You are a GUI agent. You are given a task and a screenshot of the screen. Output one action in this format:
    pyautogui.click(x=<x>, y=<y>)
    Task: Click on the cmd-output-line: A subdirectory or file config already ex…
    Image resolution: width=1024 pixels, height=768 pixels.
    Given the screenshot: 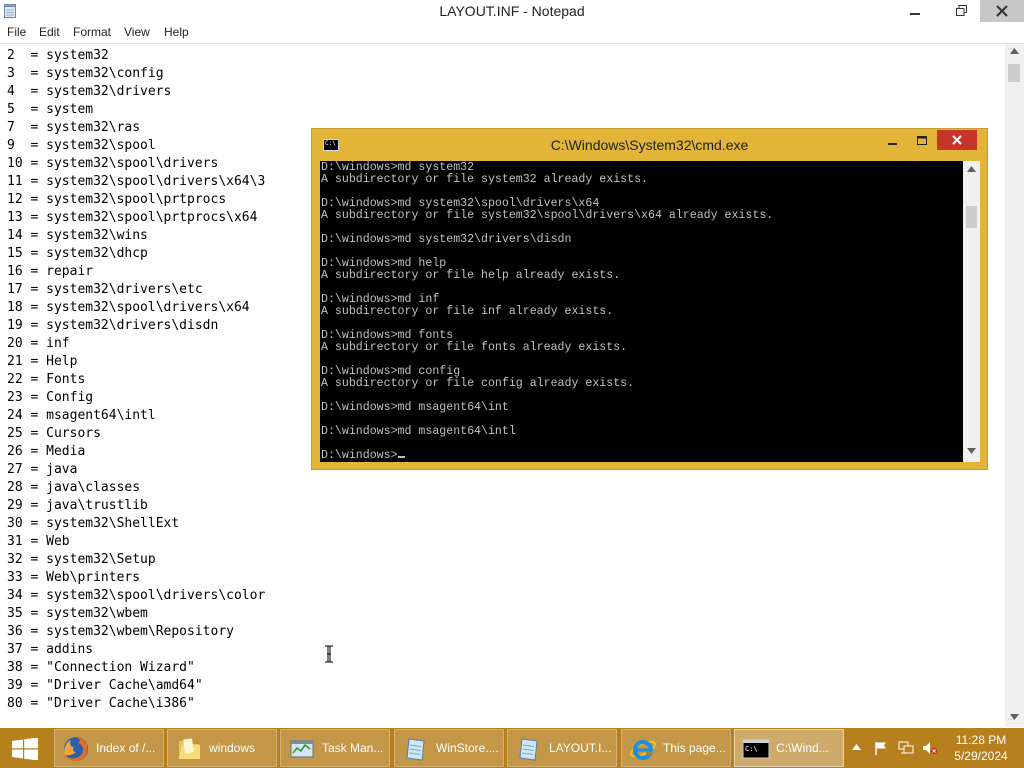 What is the action you would take?
    pyautogui.click(x=478, y=383)
    